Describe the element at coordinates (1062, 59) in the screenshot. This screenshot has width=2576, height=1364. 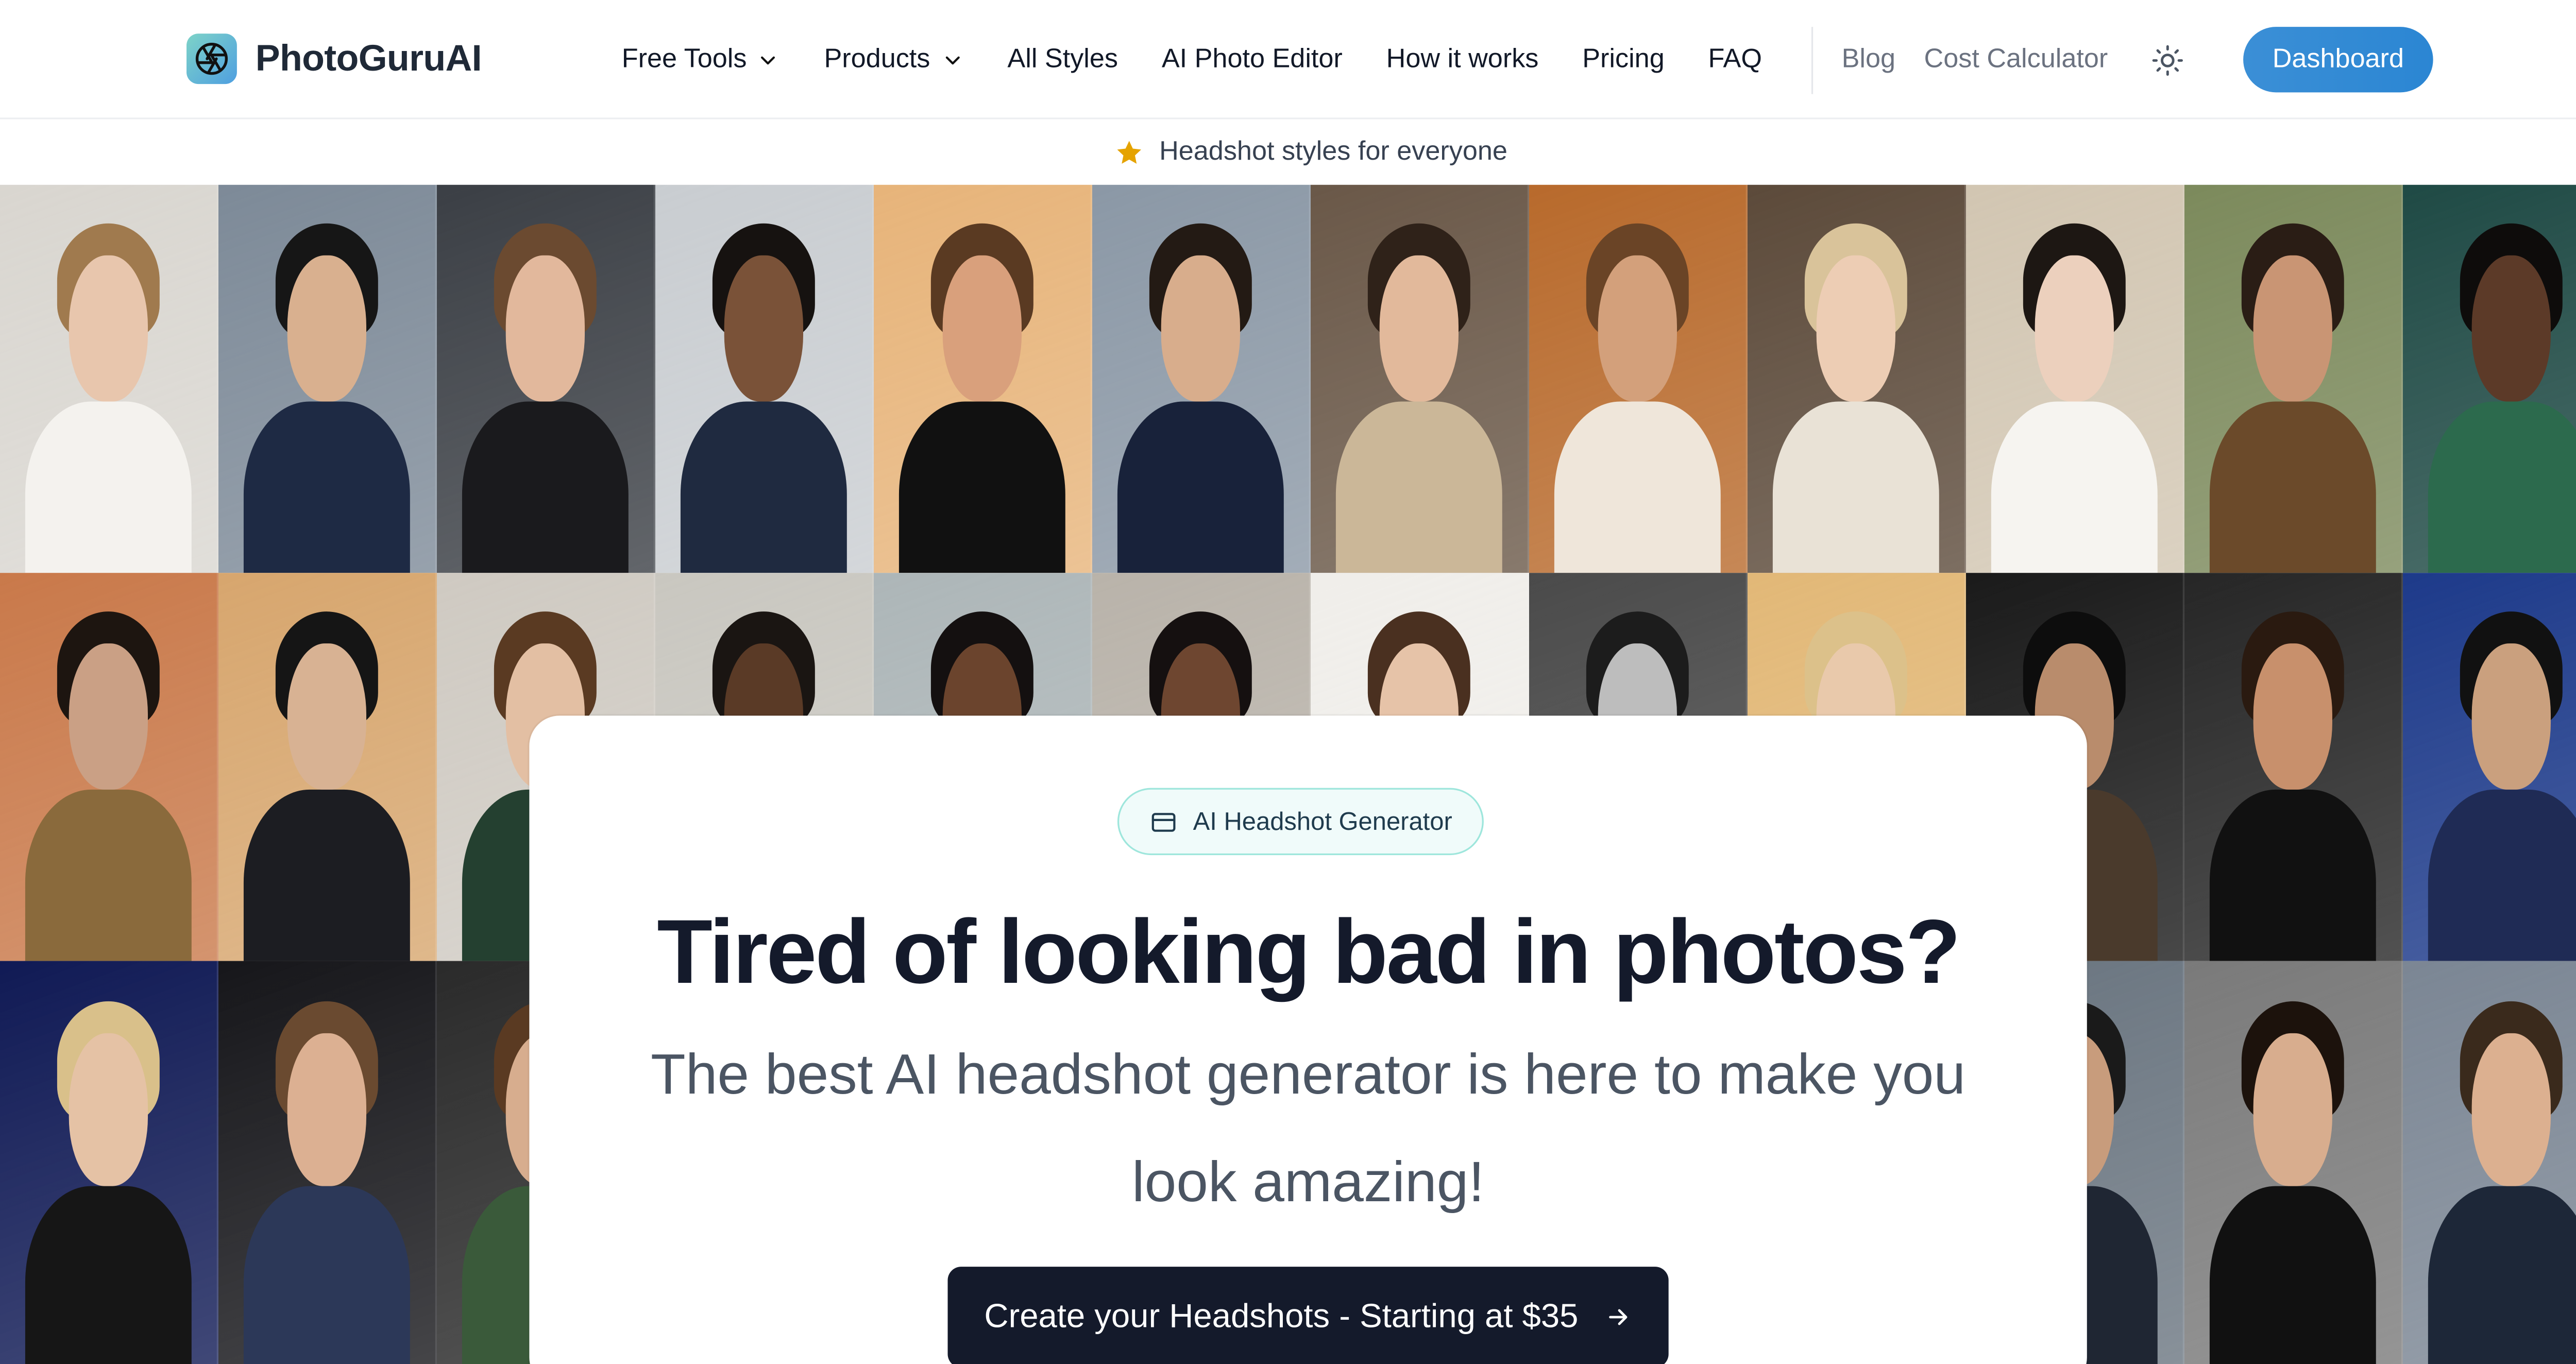
I see `nav-all-styles: All Styles` at that location.